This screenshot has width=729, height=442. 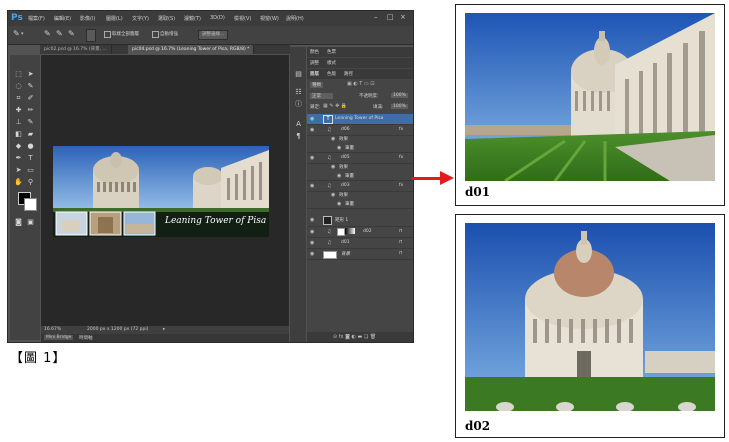 I want to click on properties-panel-icon: ☷, so click(x=298, y=92).